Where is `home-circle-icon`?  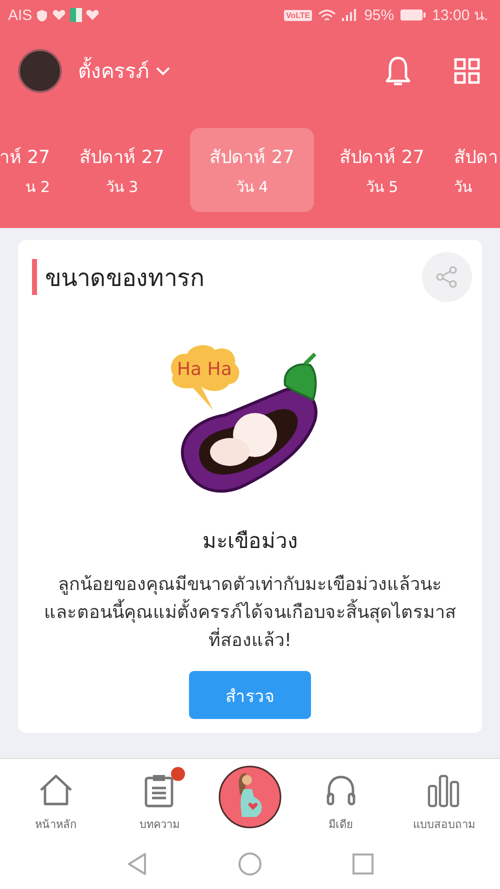 home-circle-icon is located at coordinates (250, 864).